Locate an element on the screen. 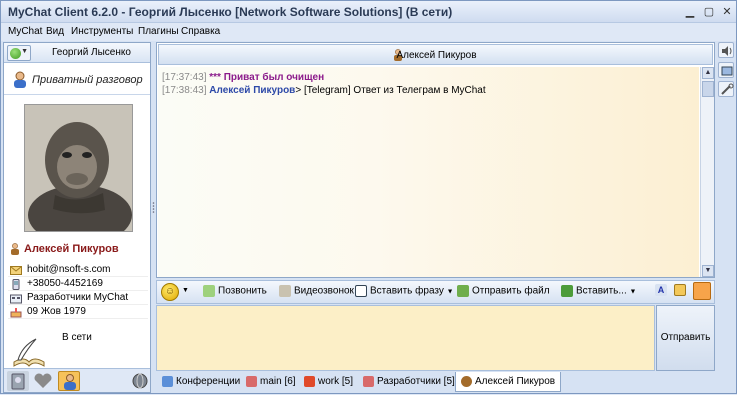  webcam-icon is located at coordinates (285, 291).